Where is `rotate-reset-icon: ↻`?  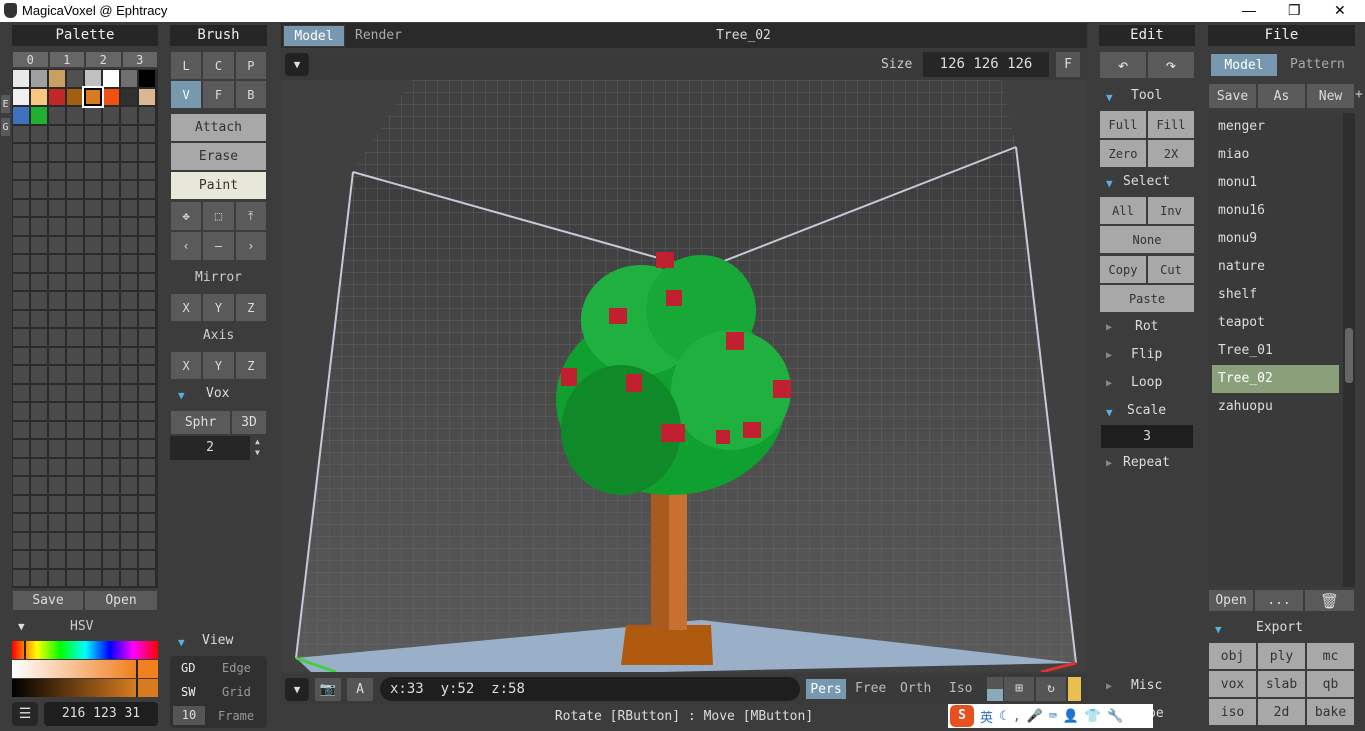 rotate-reset-icon: ↻ is located at coordinates (1051, 689).